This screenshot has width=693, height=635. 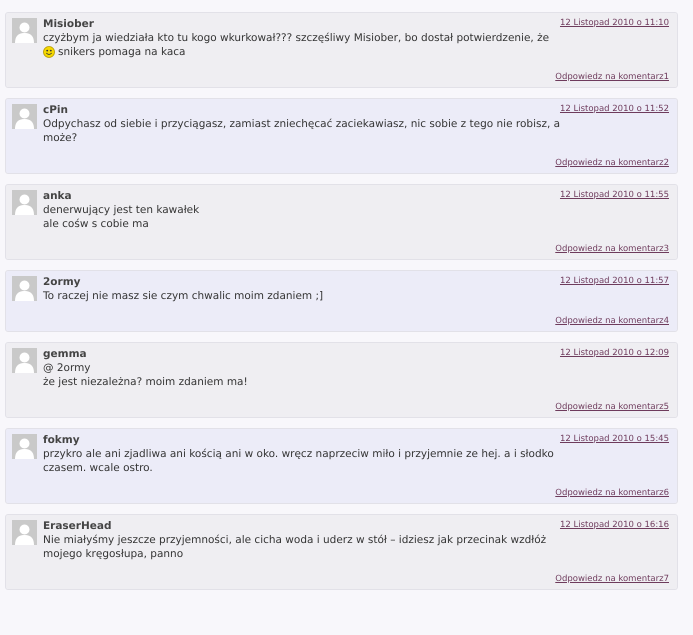 What do you see at coordinates (614, 353) in the screenshot?
I see `date-link: 12 Listopad 2010 o 12:09` at bounding box center [614, 353].